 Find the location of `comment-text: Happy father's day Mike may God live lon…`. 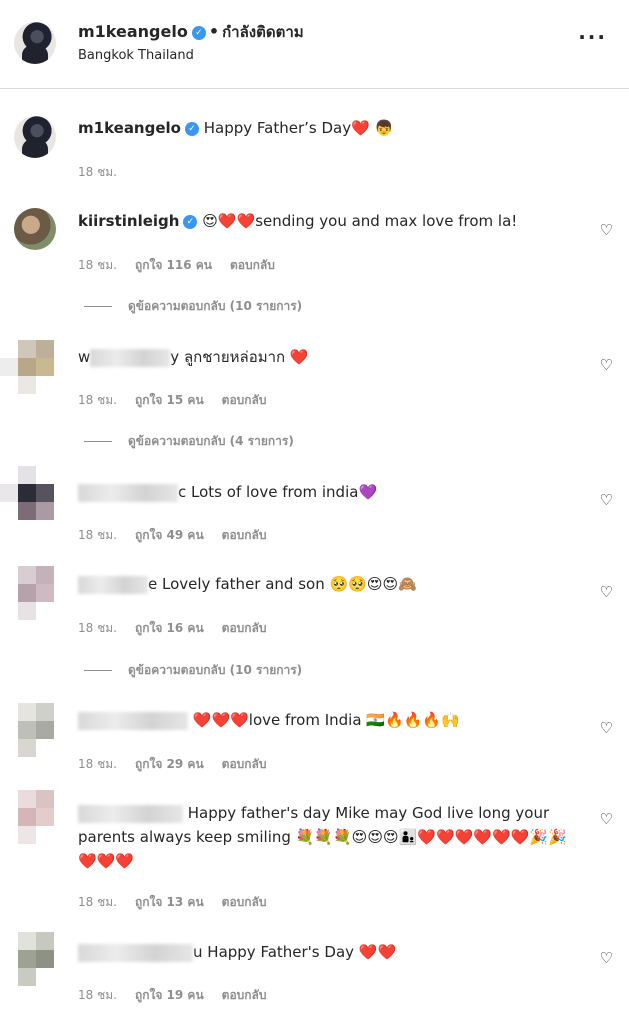

comment-text: Happy father's day Mike may God live lon… is located at coordinates (328, 837).